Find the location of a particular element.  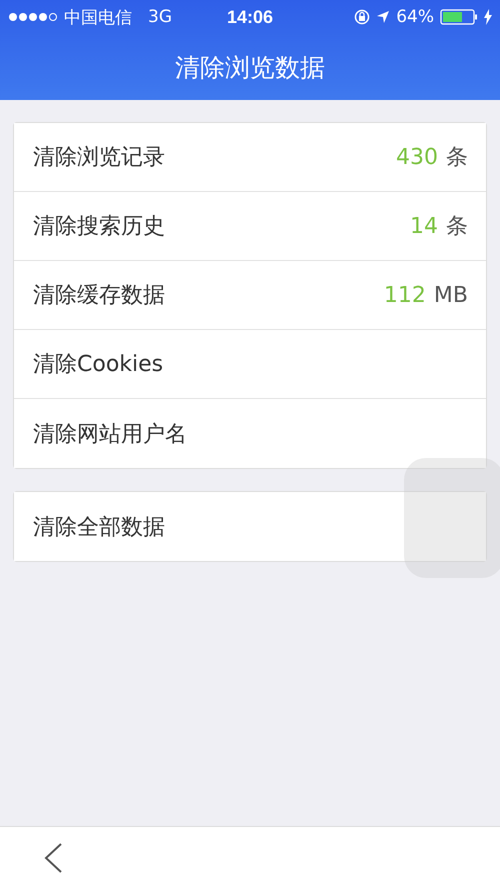

count-unit: MB is located at coordinates (451, 295).